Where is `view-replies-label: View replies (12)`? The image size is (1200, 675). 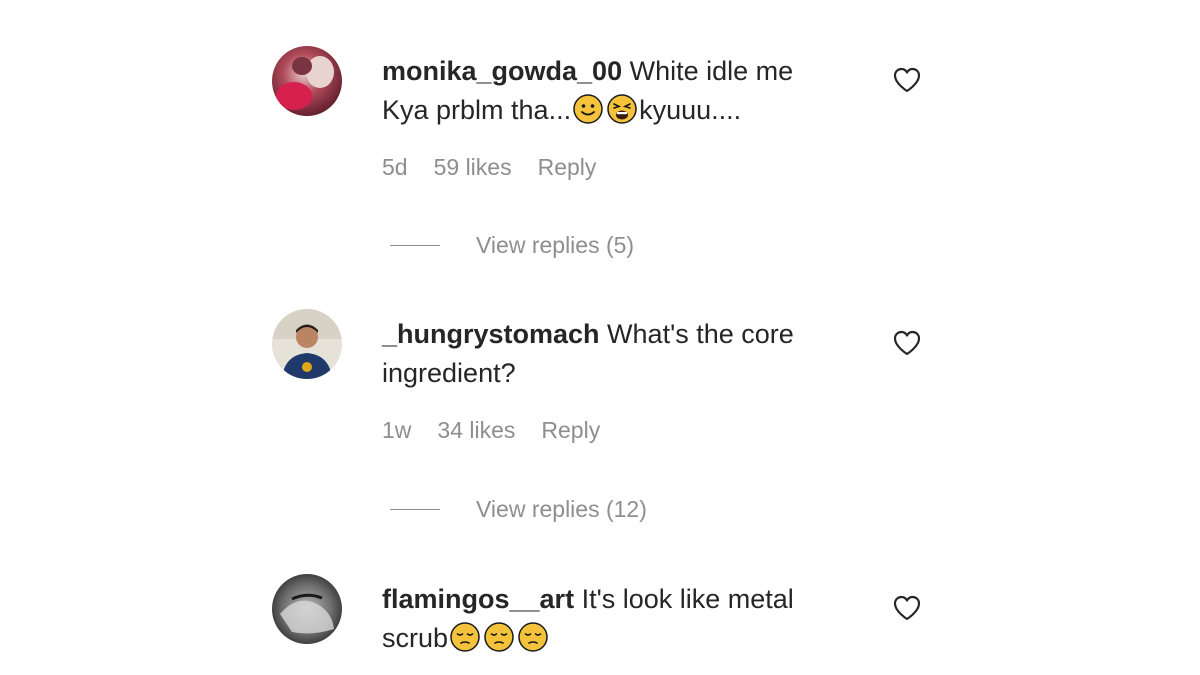
view-replies-label: View replies (12) is located at coordinates (561, 509).